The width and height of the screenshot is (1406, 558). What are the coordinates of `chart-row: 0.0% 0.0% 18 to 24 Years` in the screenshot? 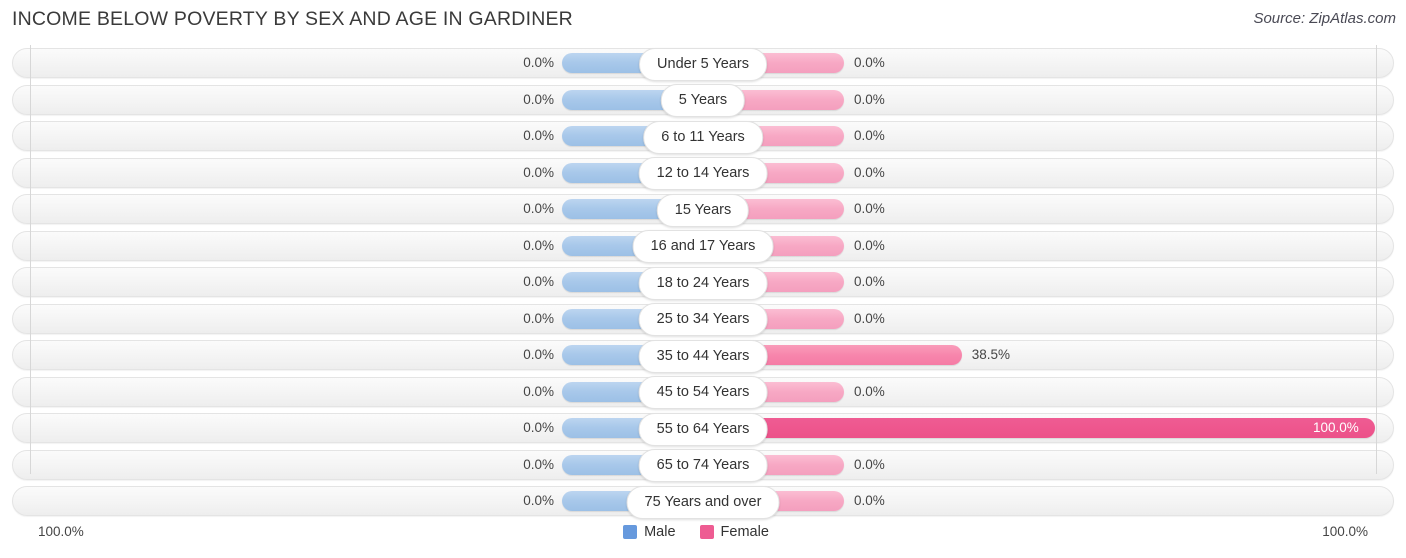 It's located at (703, 282).